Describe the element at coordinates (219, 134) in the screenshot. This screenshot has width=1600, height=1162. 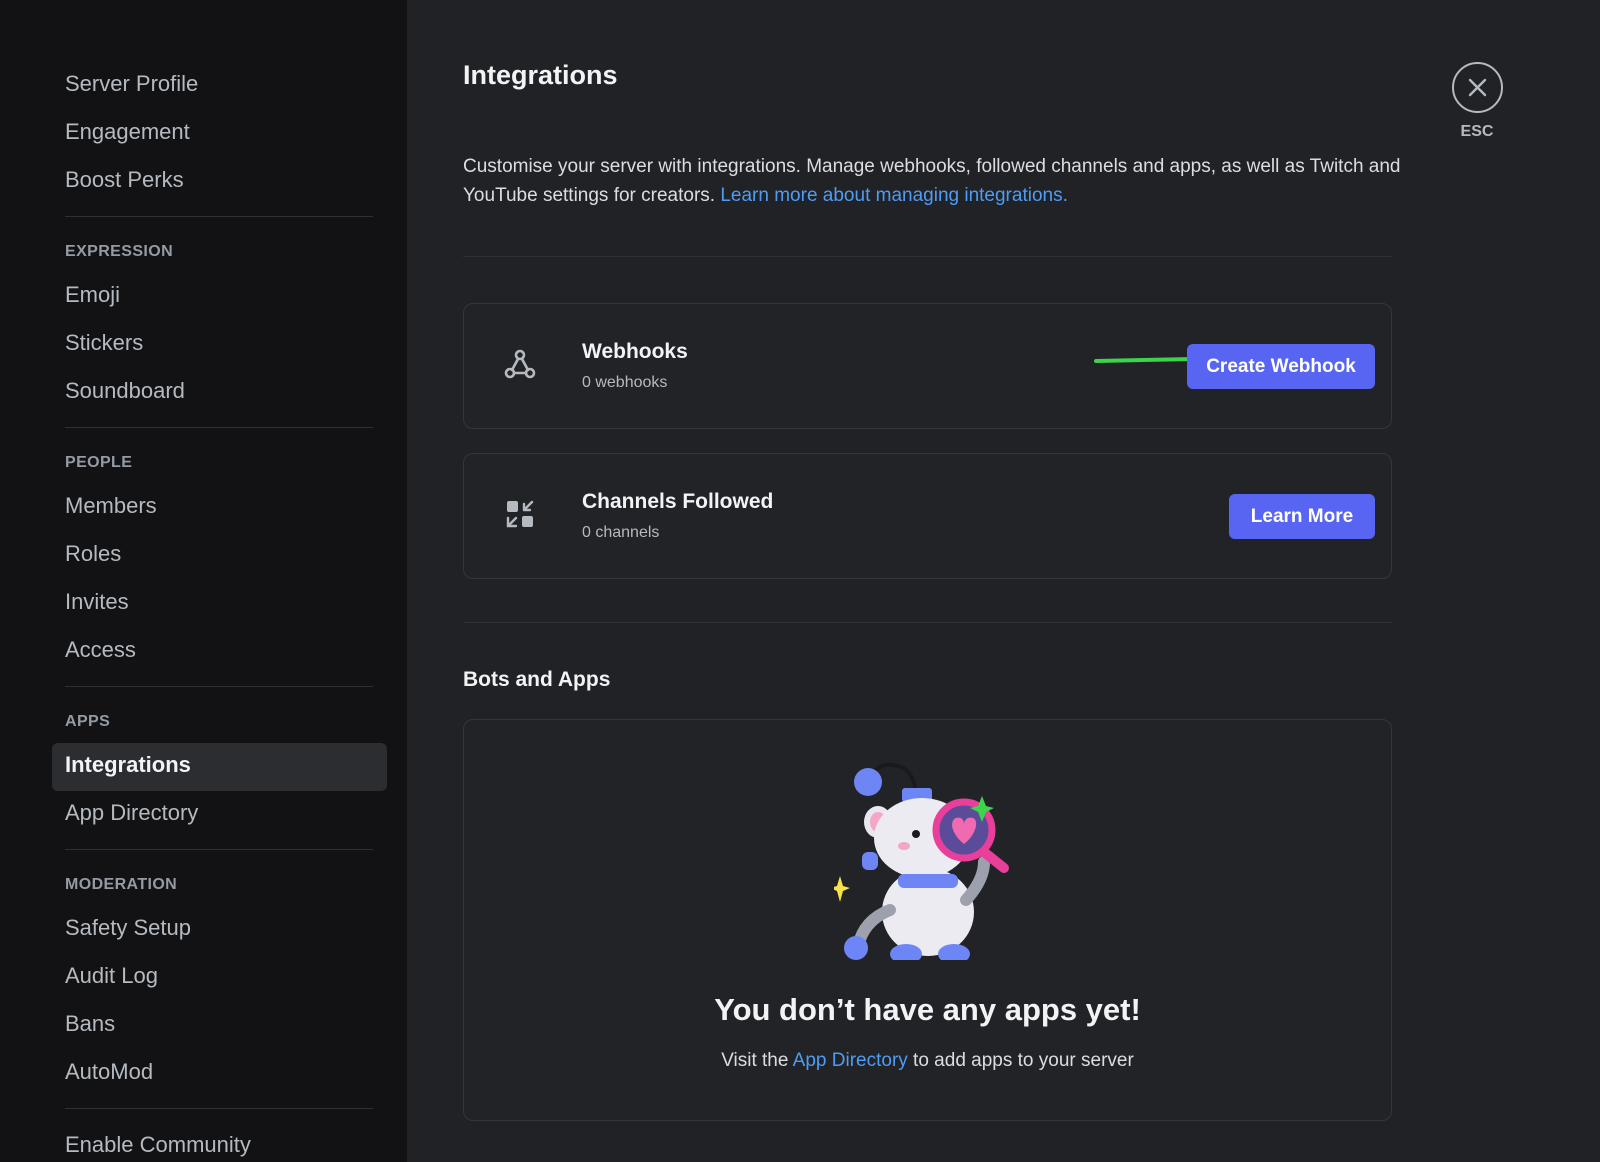
I see `sidebar-item-engagement: Engagement` at that location.